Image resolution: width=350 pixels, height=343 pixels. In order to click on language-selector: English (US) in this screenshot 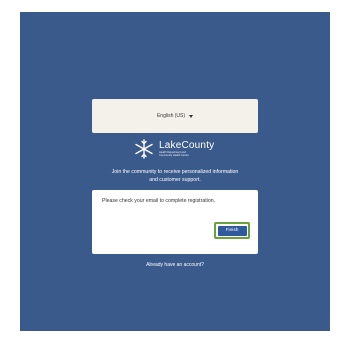, I will do `click(175, 116)`.